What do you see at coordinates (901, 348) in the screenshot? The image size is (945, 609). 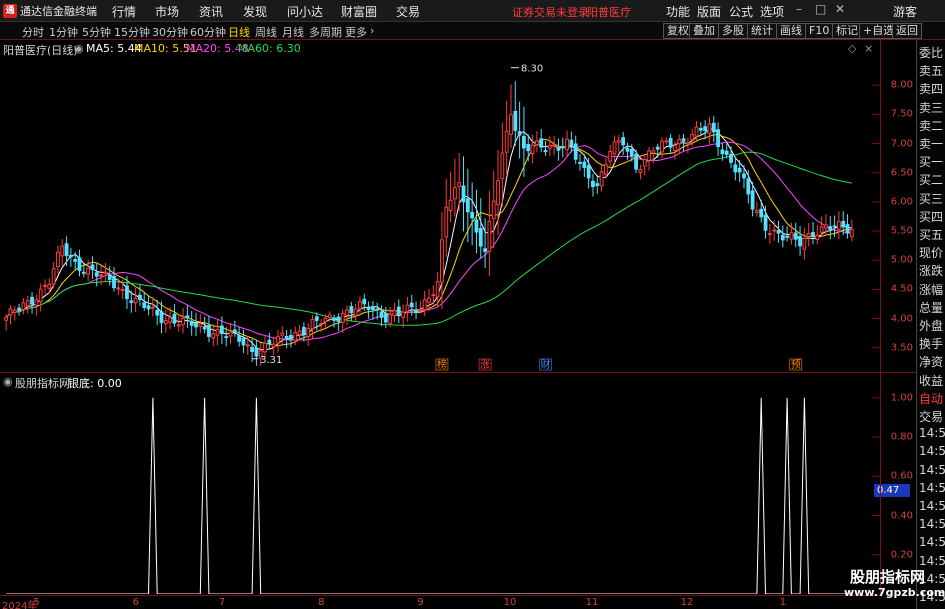 I see `price-tick: 3.50` at bounding box center [901, 348].